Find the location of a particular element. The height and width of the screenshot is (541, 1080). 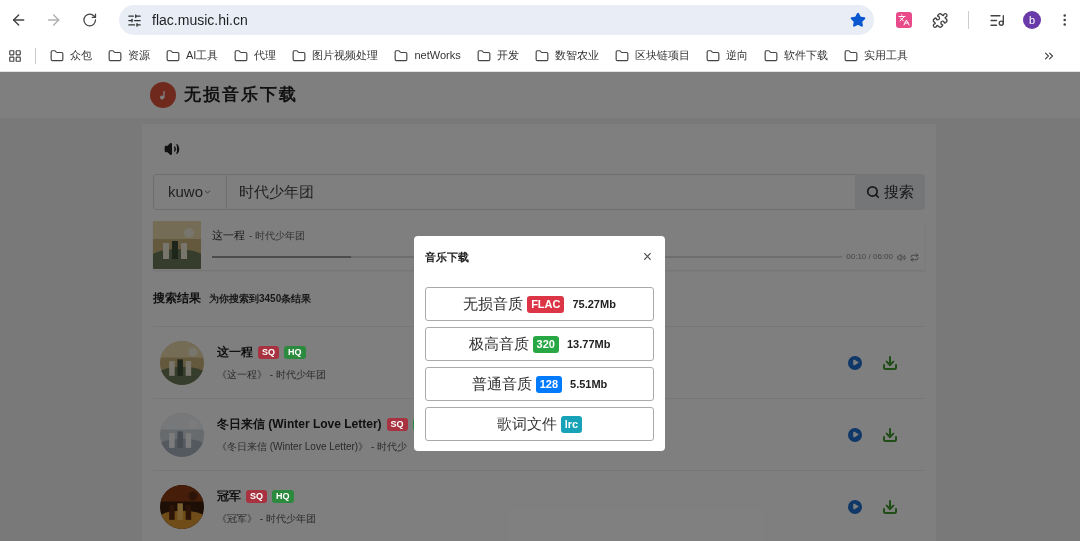

quality-badge: FLAC is located at coordinates (546, 304).